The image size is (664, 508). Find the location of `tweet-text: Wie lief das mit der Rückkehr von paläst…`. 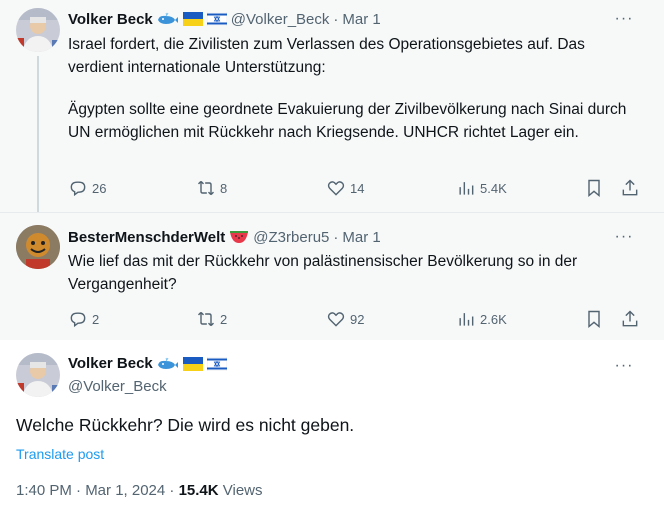

tweet-text: Wie lief das mit der Rückkehr von paläst… is located at coordinates (323, 273).